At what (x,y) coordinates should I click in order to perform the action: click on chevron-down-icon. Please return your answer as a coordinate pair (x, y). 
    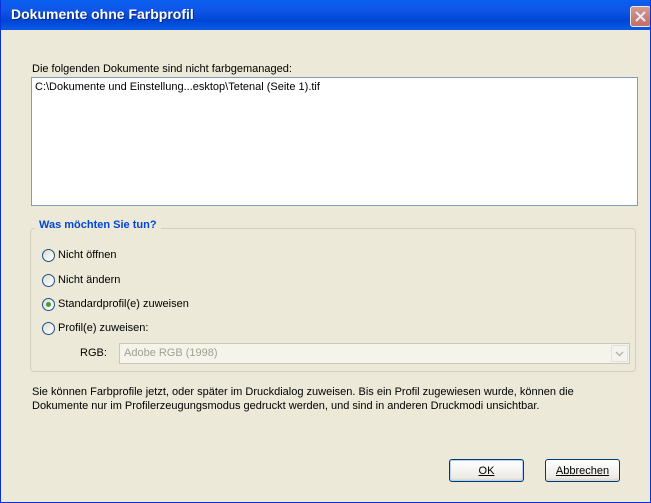
    Looking at the image, I should click on (619, 354).